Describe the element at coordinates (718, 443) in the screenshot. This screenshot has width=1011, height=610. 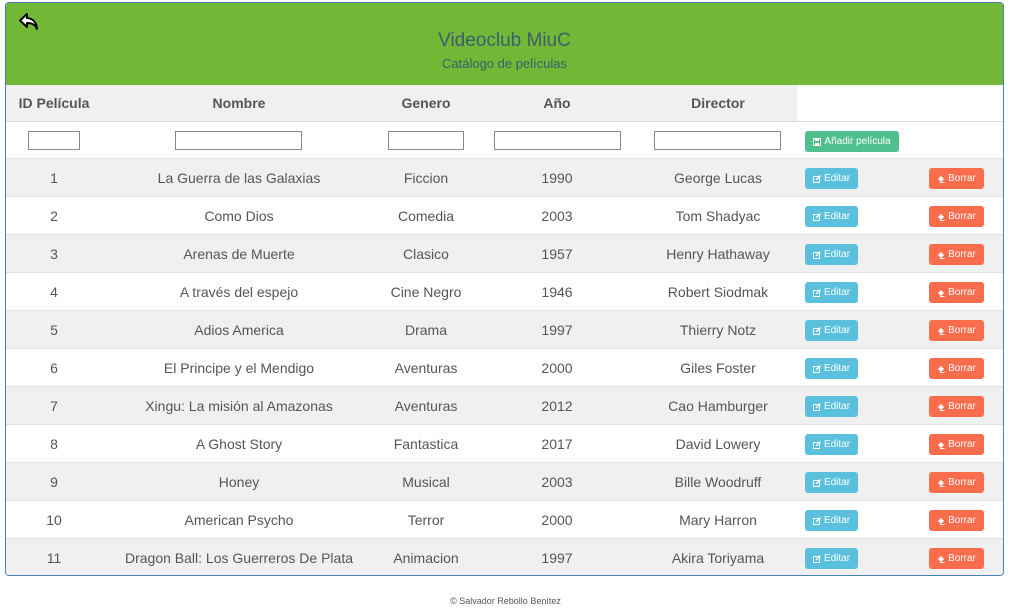
I see `cell-director: David Lowery` at that location.